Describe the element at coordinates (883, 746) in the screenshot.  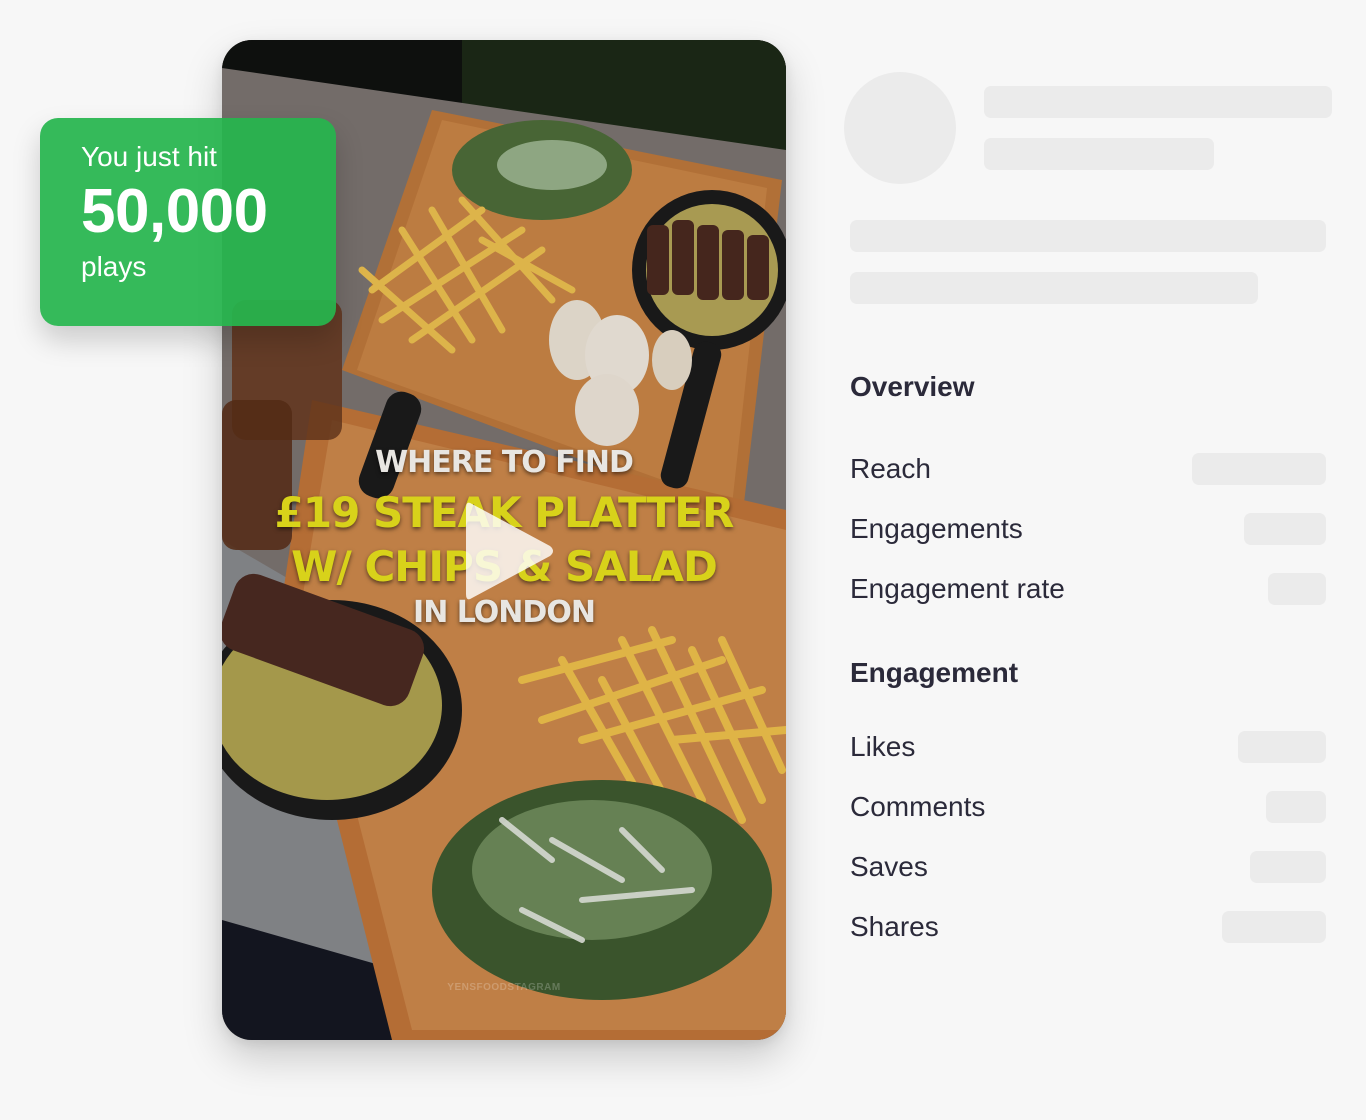
I see `metric-label: Likes` at that location.